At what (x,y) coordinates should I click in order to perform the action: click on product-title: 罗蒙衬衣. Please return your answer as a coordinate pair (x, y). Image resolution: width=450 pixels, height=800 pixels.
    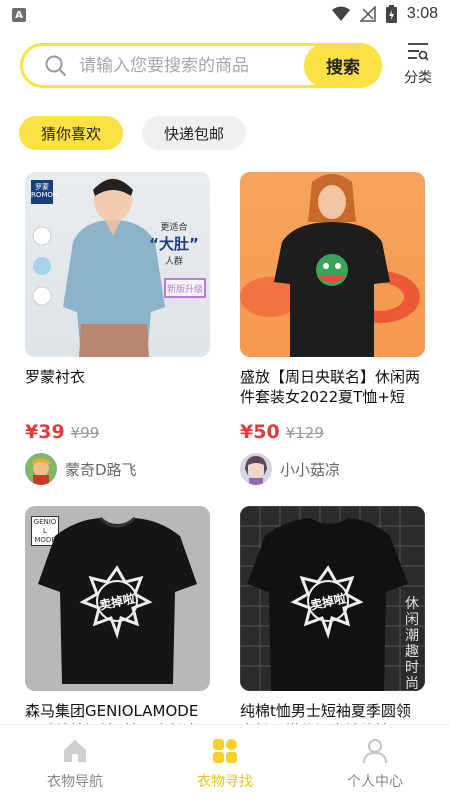
    Looking at the image, I should click on (55, 377).